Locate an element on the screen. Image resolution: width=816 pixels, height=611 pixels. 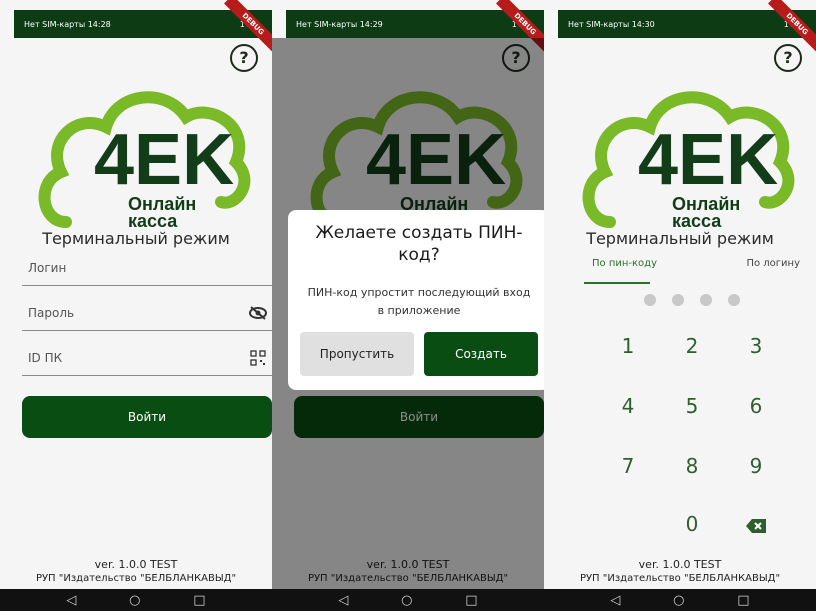
password-field: Пароль is located at coordinates (147, 313).